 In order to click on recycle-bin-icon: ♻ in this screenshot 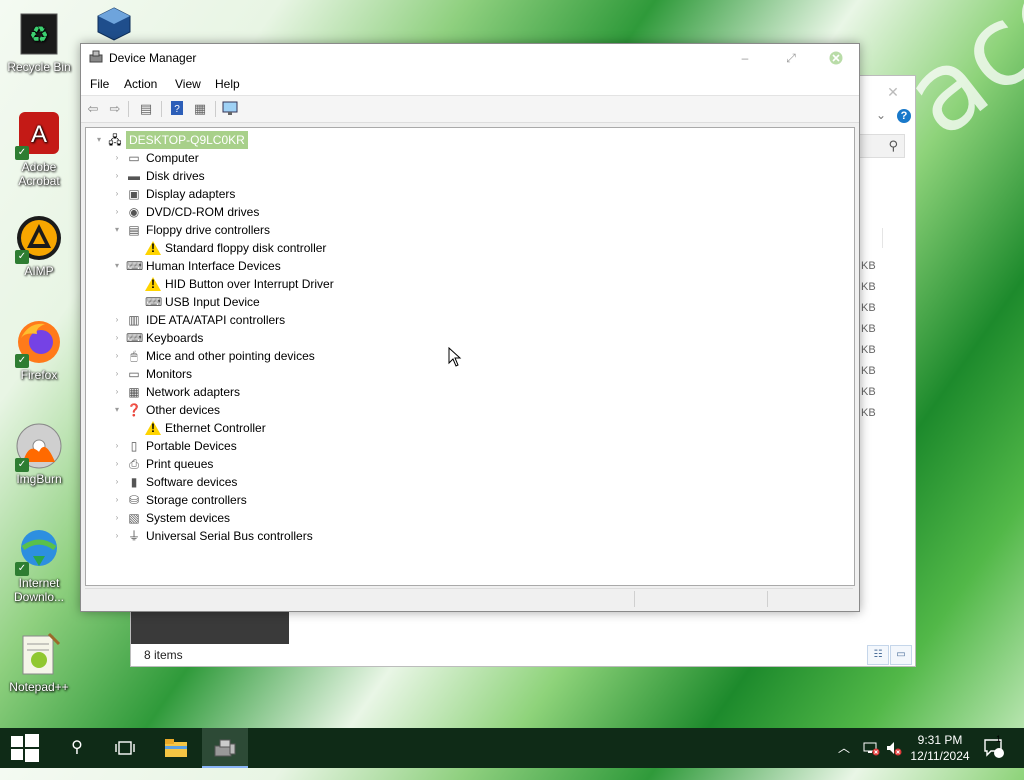, I will do `click(39, 34)`.